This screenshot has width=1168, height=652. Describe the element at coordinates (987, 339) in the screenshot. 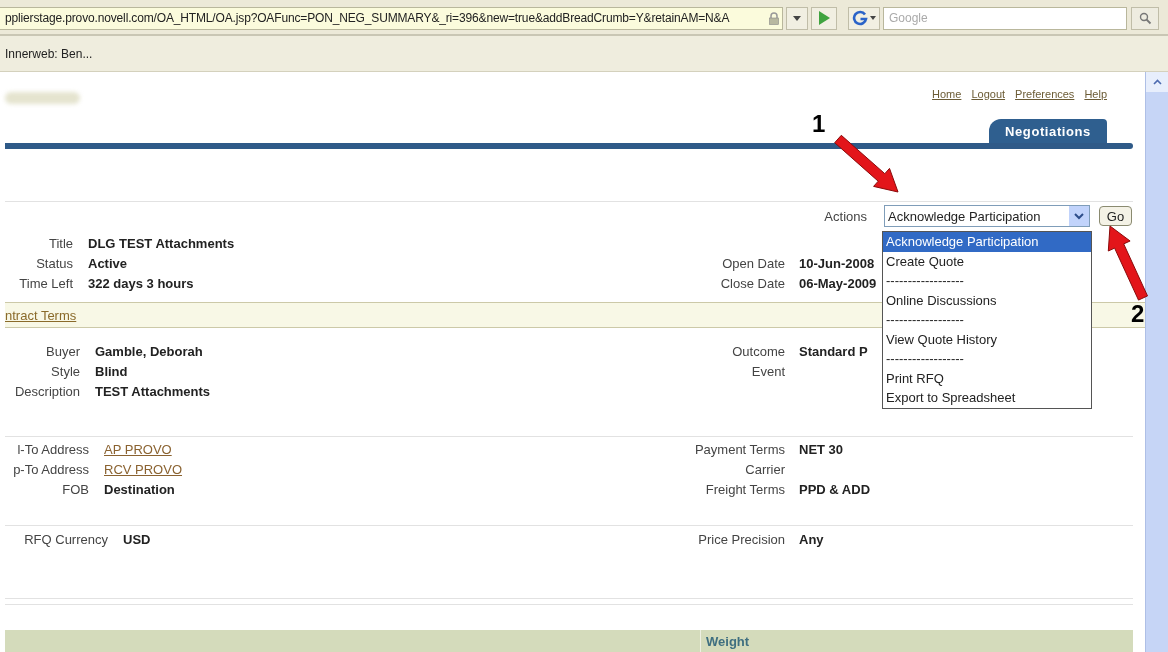

I see `dropdown-option: View Quote History` at that location.